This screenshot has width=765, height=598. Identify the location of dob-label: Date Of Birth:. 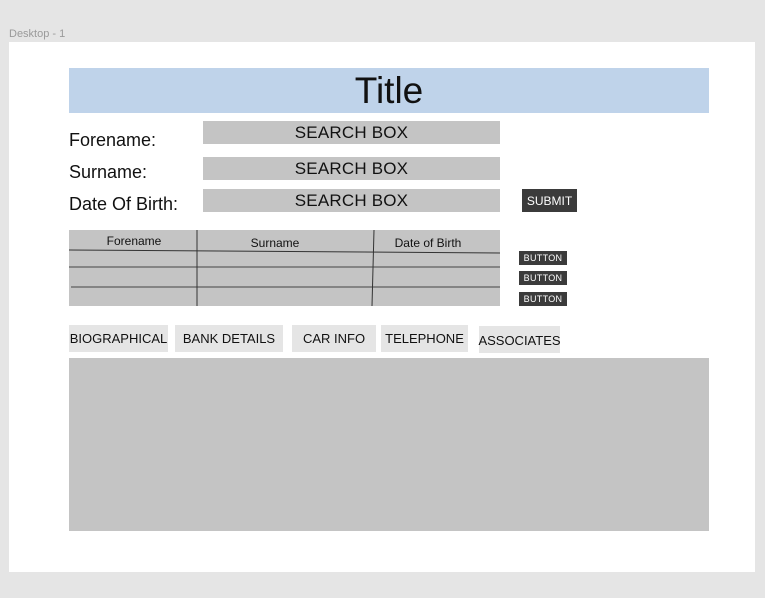
(124, 204).